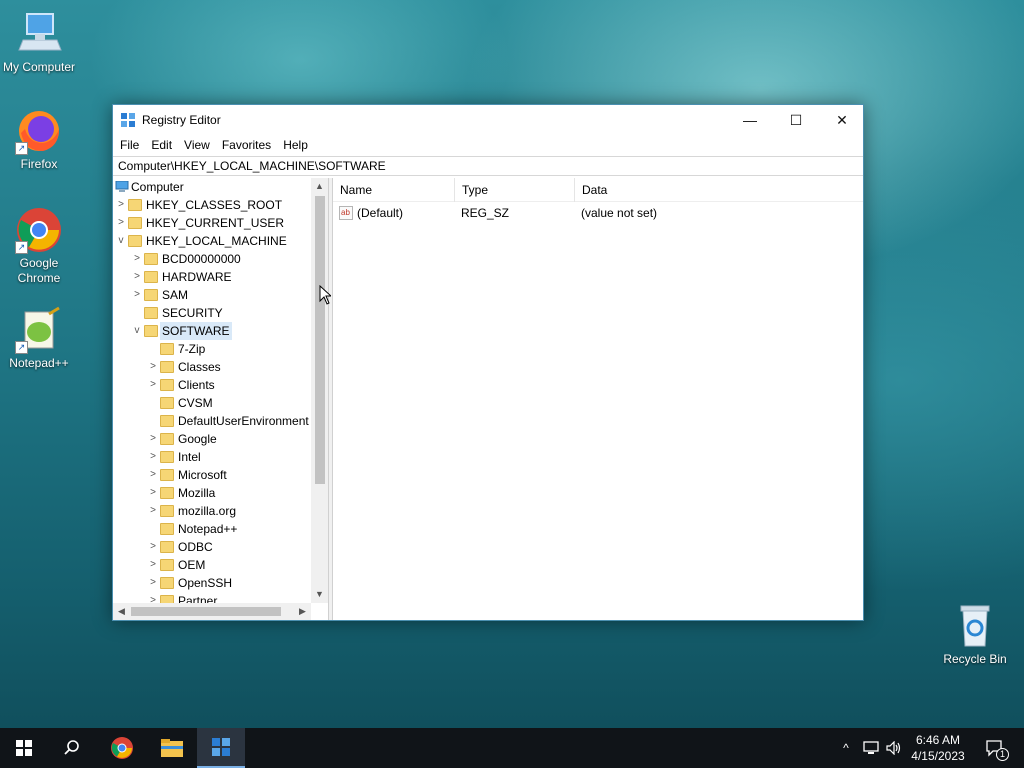 This screenshot has height=768, width=1024. What do you see at coordinates (199, 367) in the screenshot?
I see `tree-item-label: Classes` at bounding box center [199, 367].